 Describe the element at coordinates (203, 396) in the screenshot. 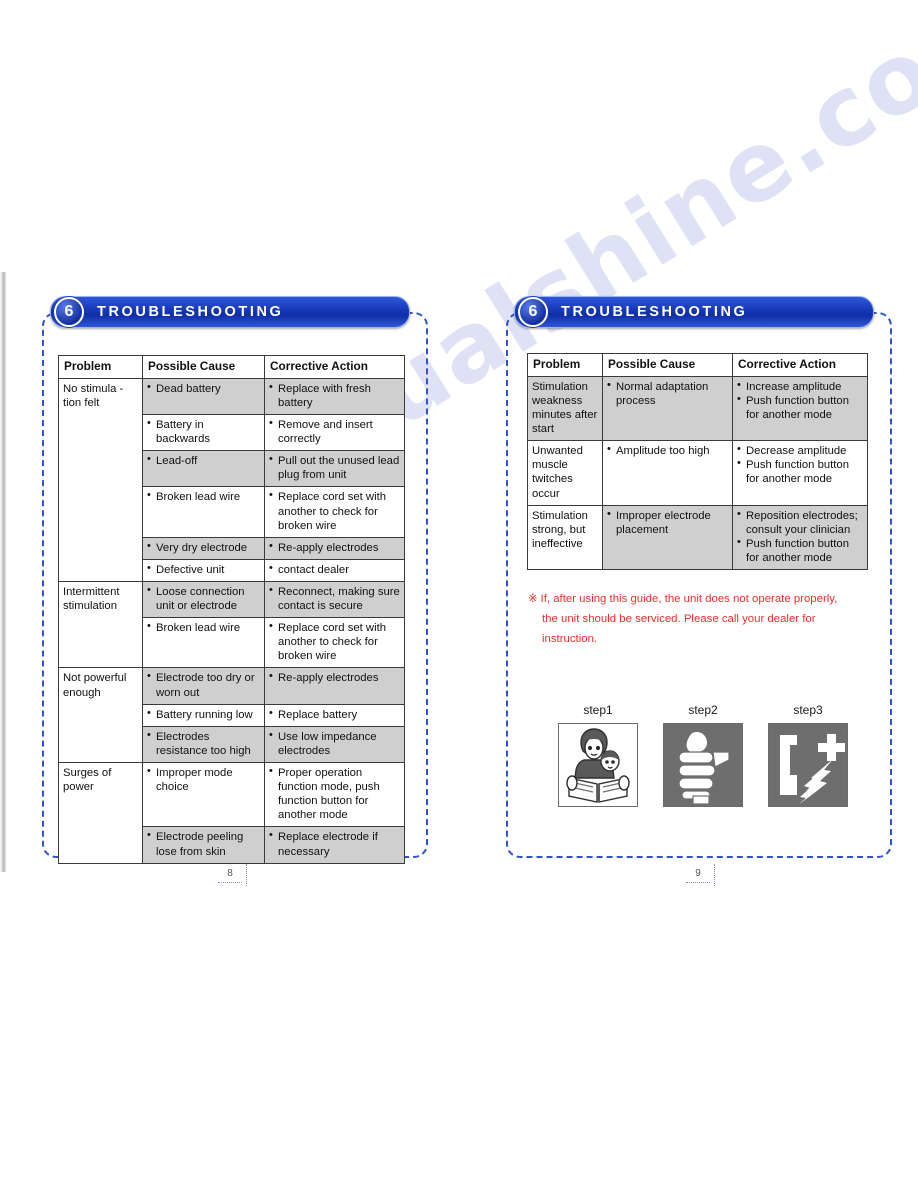

I see `cause-cell: Dead battery` at that location.